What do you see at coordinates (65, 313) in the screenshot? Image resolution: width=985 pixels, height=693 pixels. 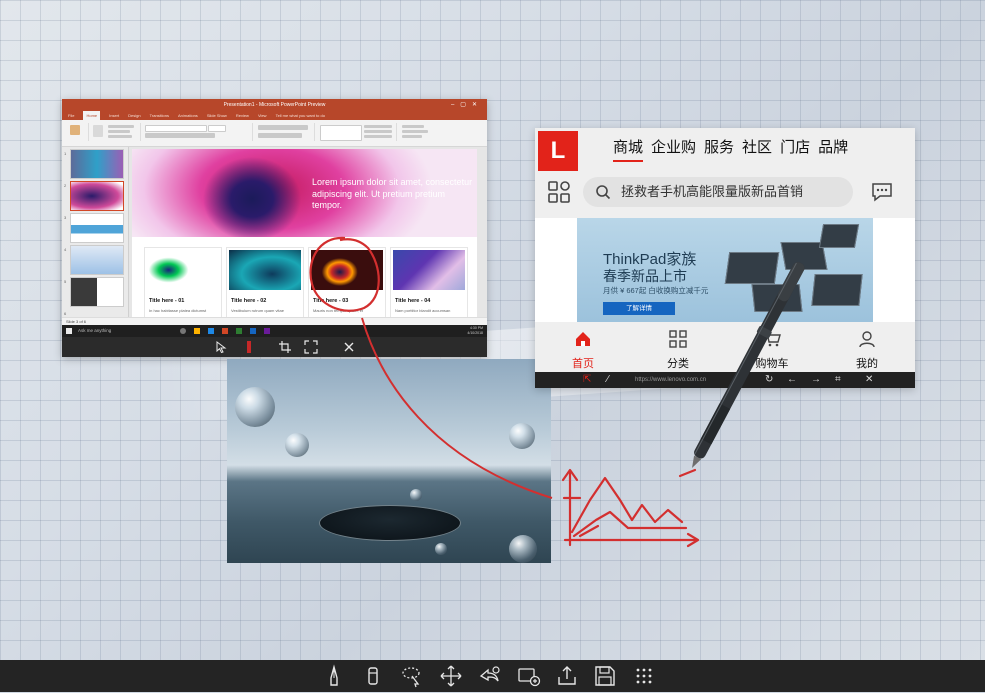 I see `thumb-number: 6` at bounding box center [65, 313].